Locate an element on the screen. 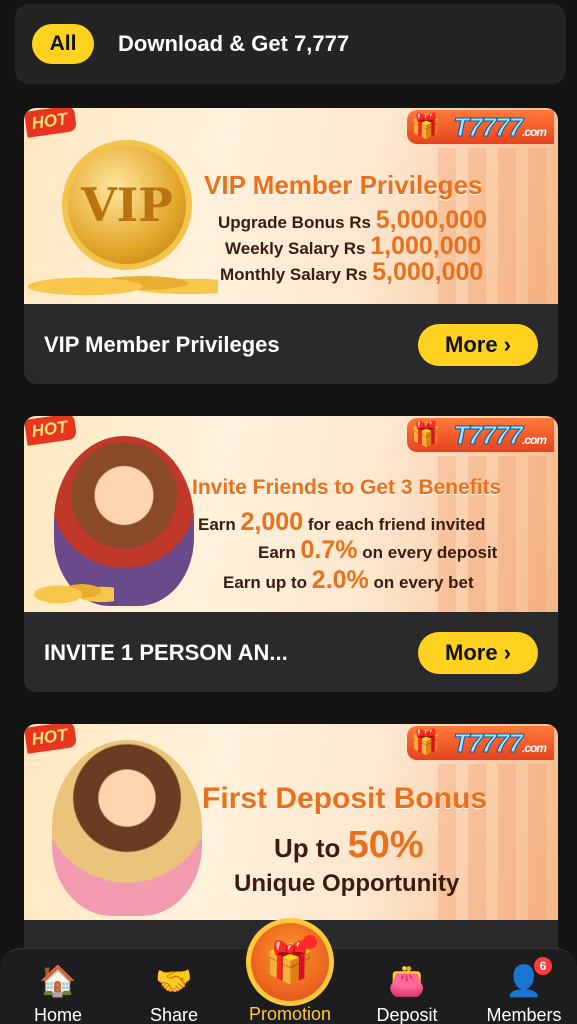  filter-bar: All Download & Get 7,777 is located at coordinates (290, 44).